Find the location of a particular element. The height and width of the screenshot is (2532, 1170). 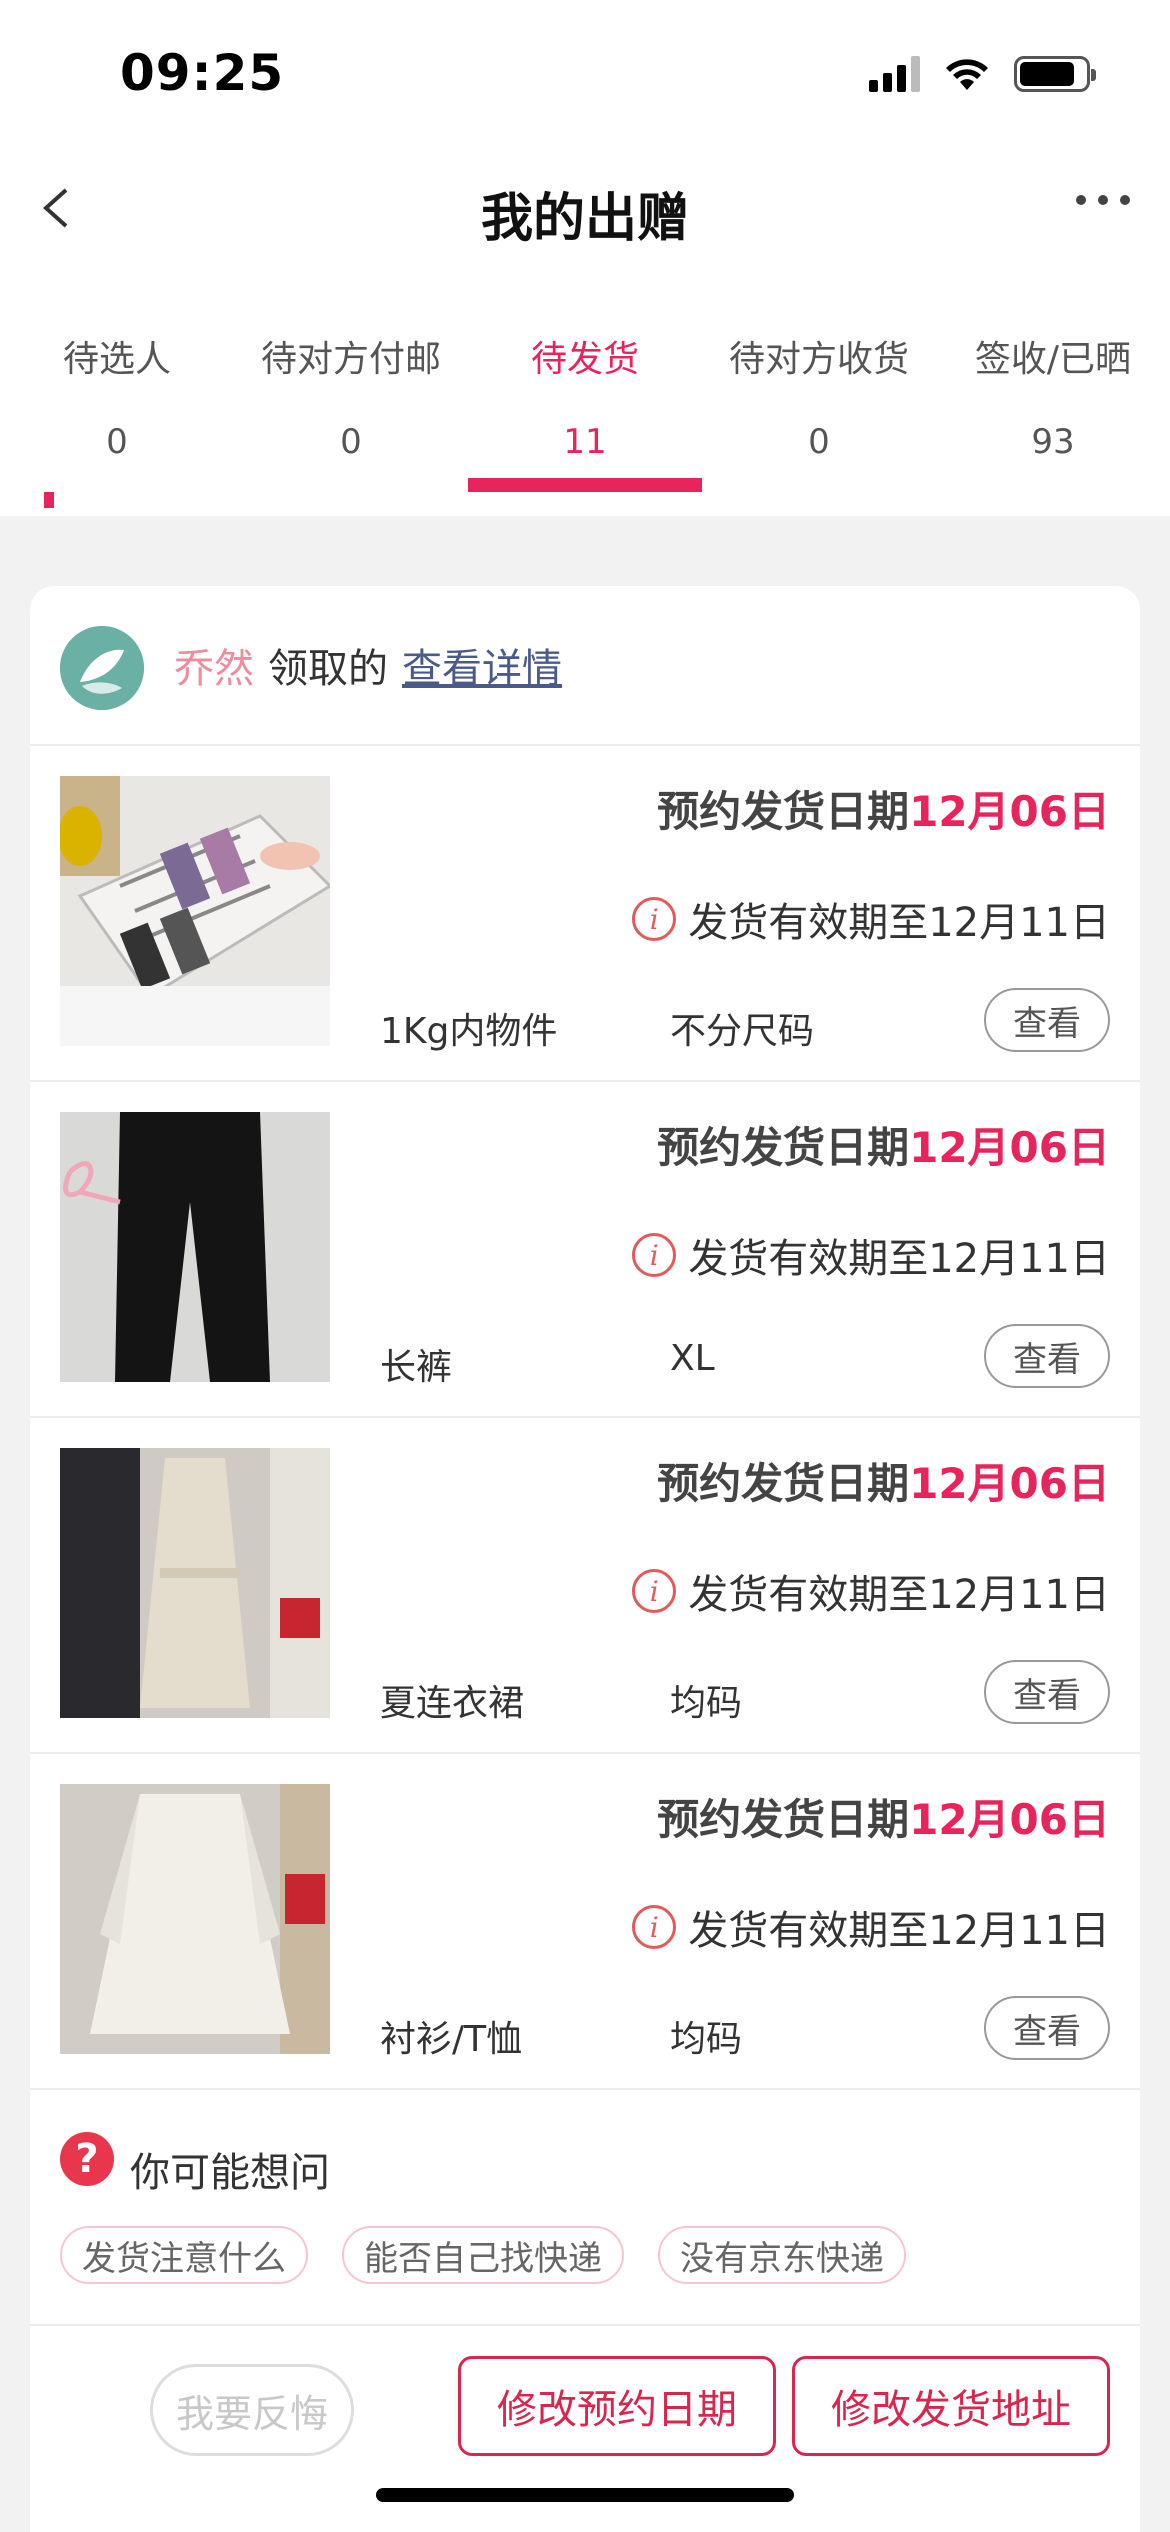

received-text: 领取的 is located at coordinates (328, 669).